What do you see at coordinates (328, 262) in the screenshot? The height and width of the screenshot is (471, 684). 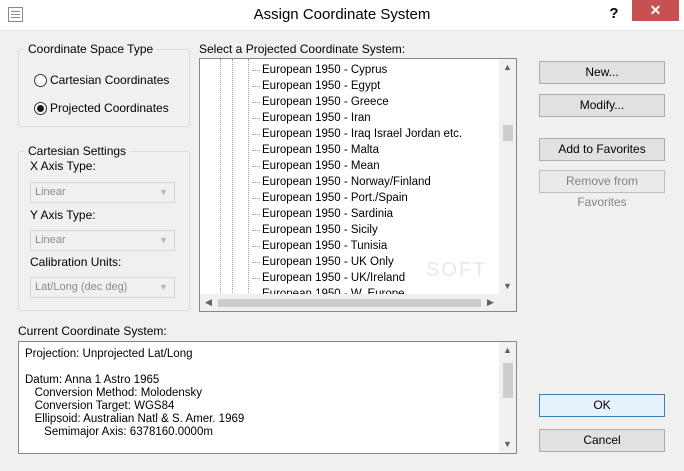 I see `tree-item-label: European 1950 - UK Only` at bounding box center [328, 262].